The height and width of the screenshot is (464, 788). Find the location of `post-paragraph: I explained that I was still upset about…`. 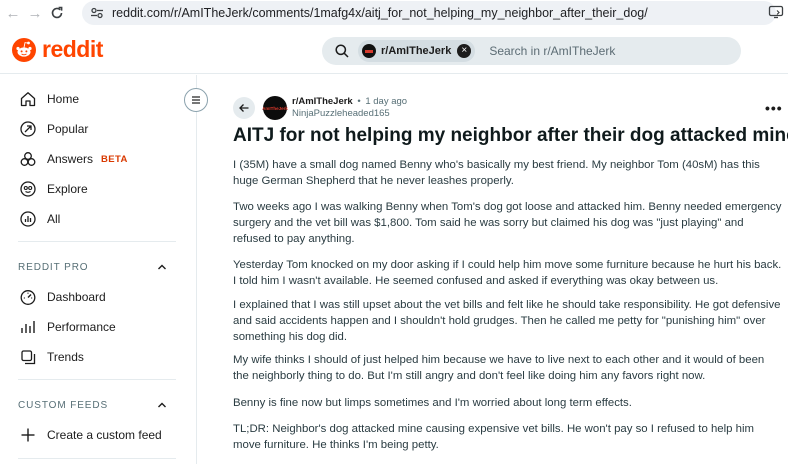

post-paragraph: I explained that I was still upset about… is located at coordinates (507, 321).